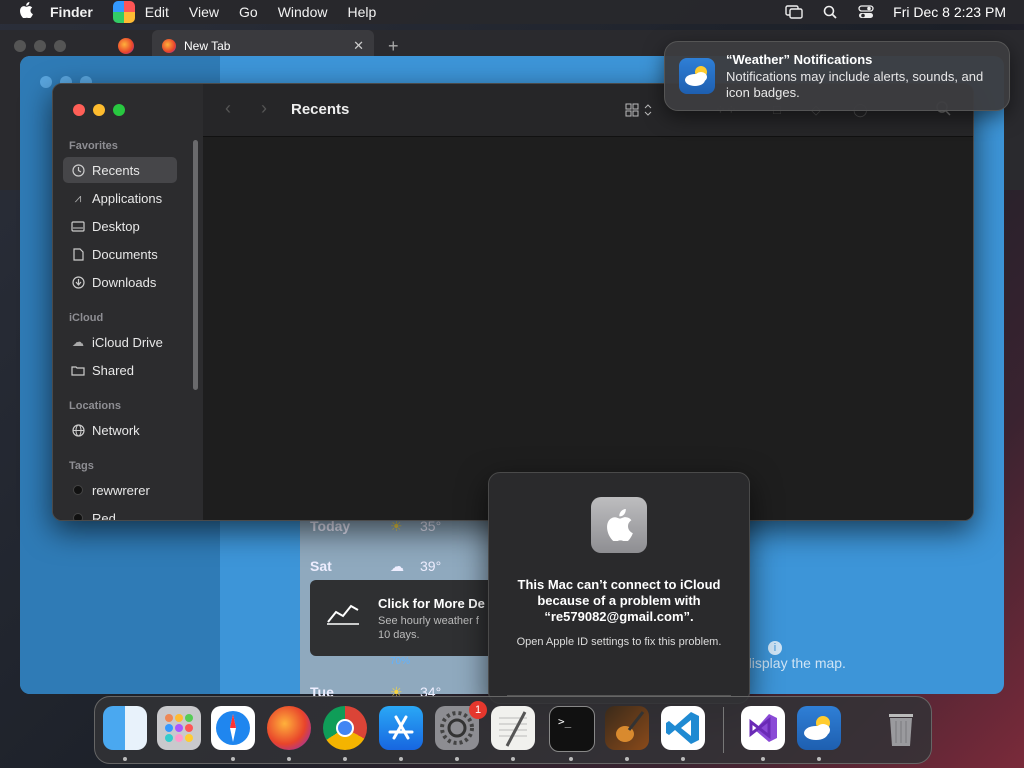  Describe the element at coordinates (358, 46) in the screenshot. I see `close-tab-icon: ✕` at that location.